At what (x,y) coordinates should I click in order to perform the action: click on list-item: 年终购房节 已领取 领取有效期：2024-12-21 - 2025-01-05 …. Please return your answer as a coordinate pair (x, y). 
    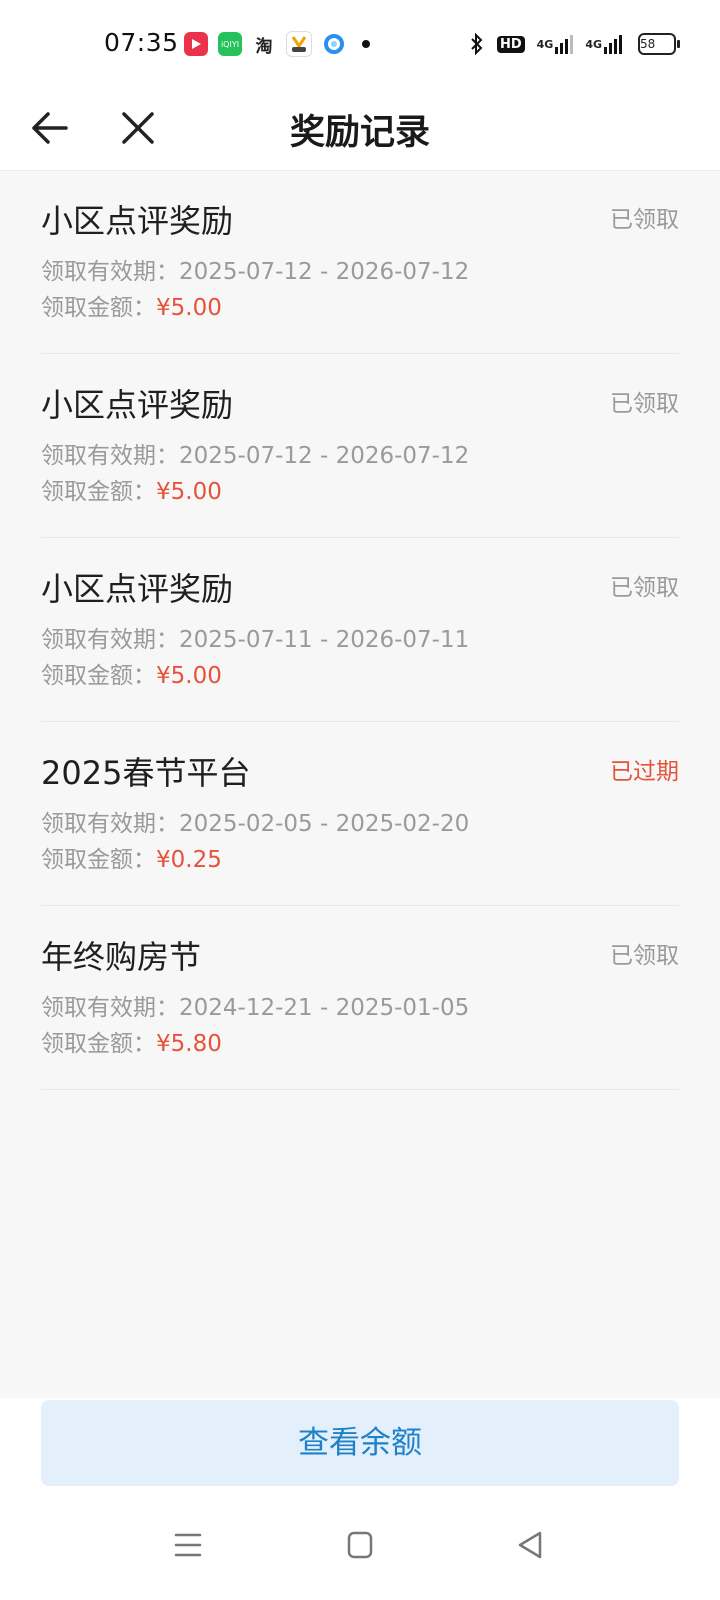
    Looking at the image, I should click on (360, 998).